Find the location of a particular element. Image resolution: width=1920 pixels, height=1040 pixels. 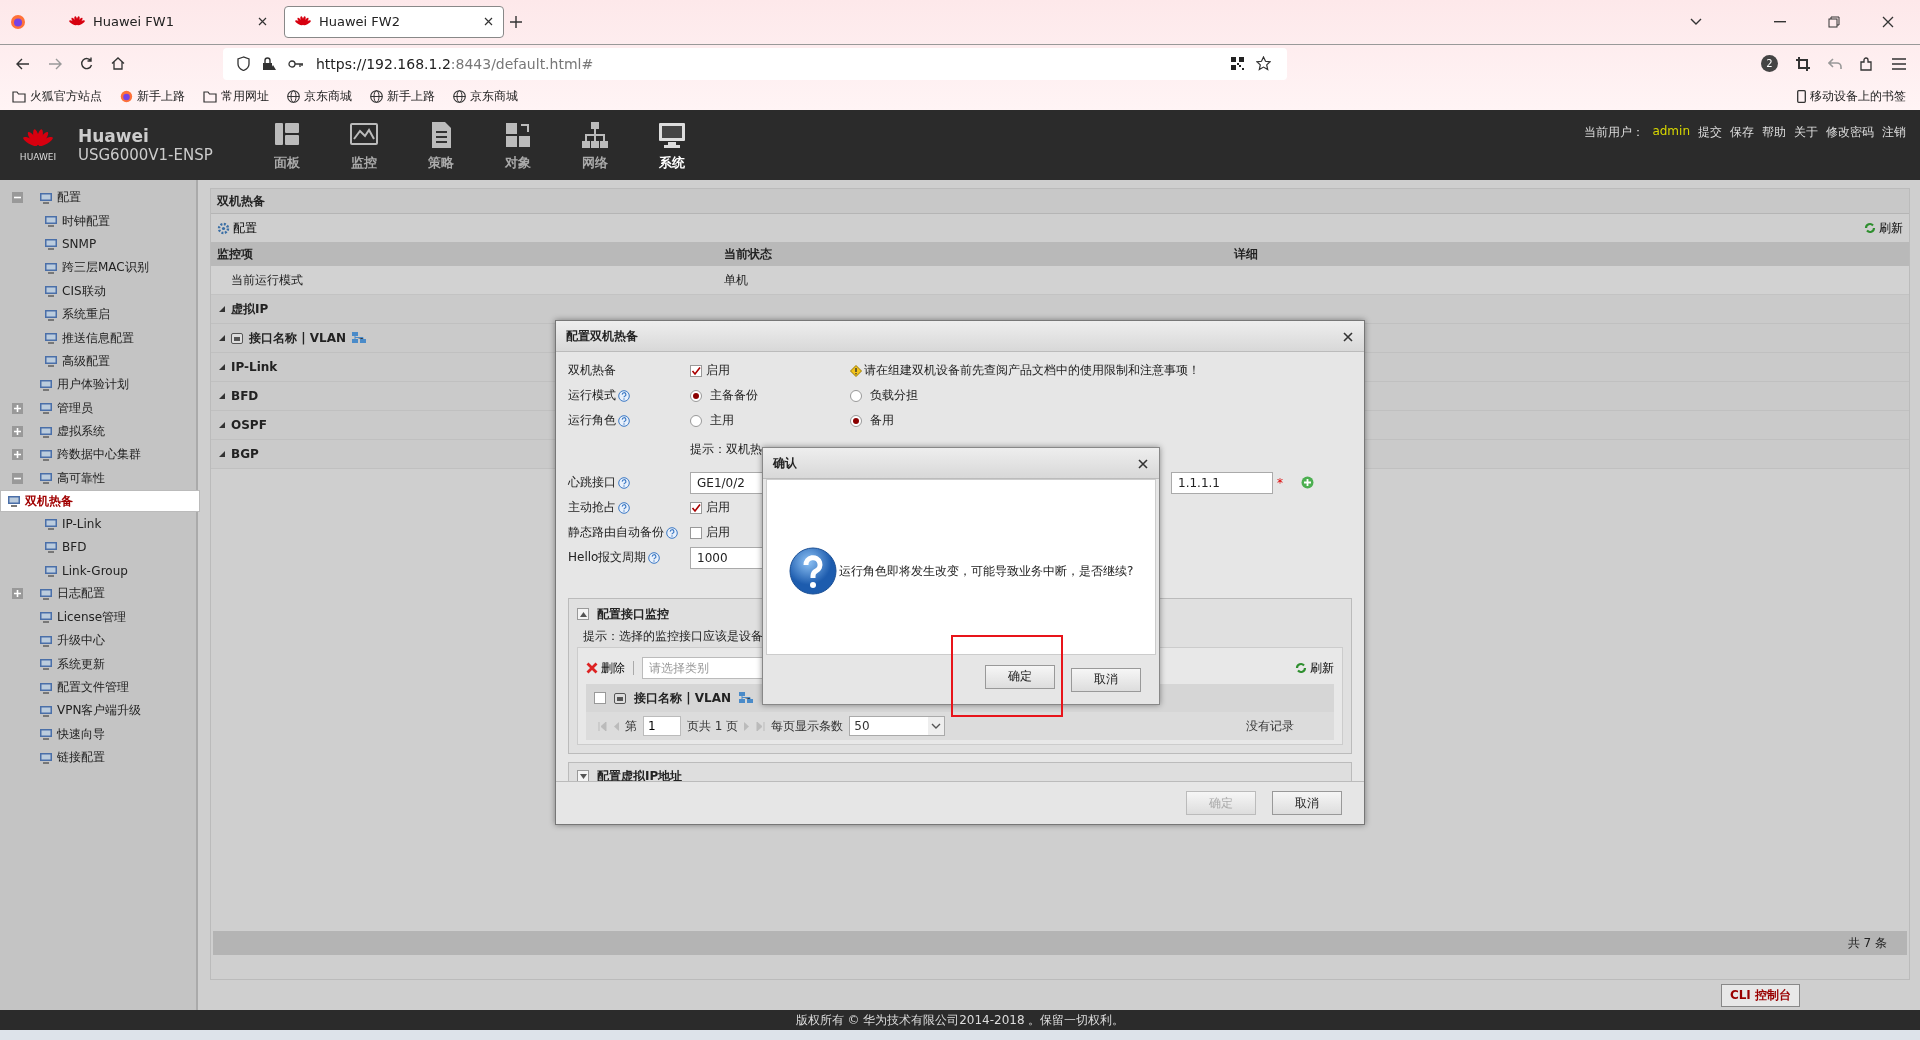

tree-item: VPN客户端升级 is located at coordinates (98, 711).